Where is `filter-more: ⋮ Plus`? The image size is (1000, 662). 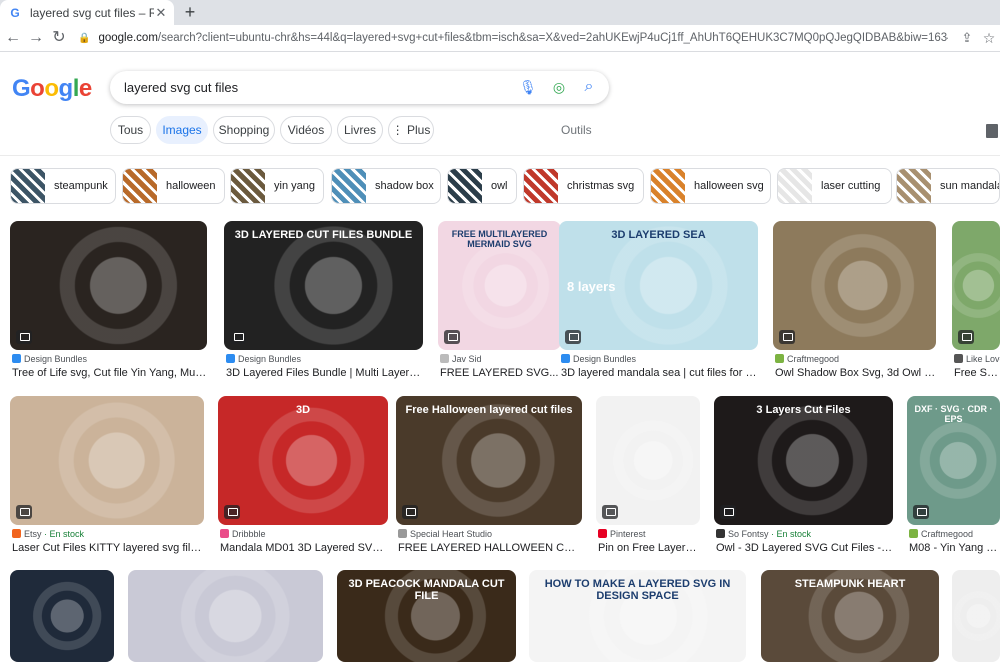
filter-more: ⋮ Plus is located at coordinates (411, 130).